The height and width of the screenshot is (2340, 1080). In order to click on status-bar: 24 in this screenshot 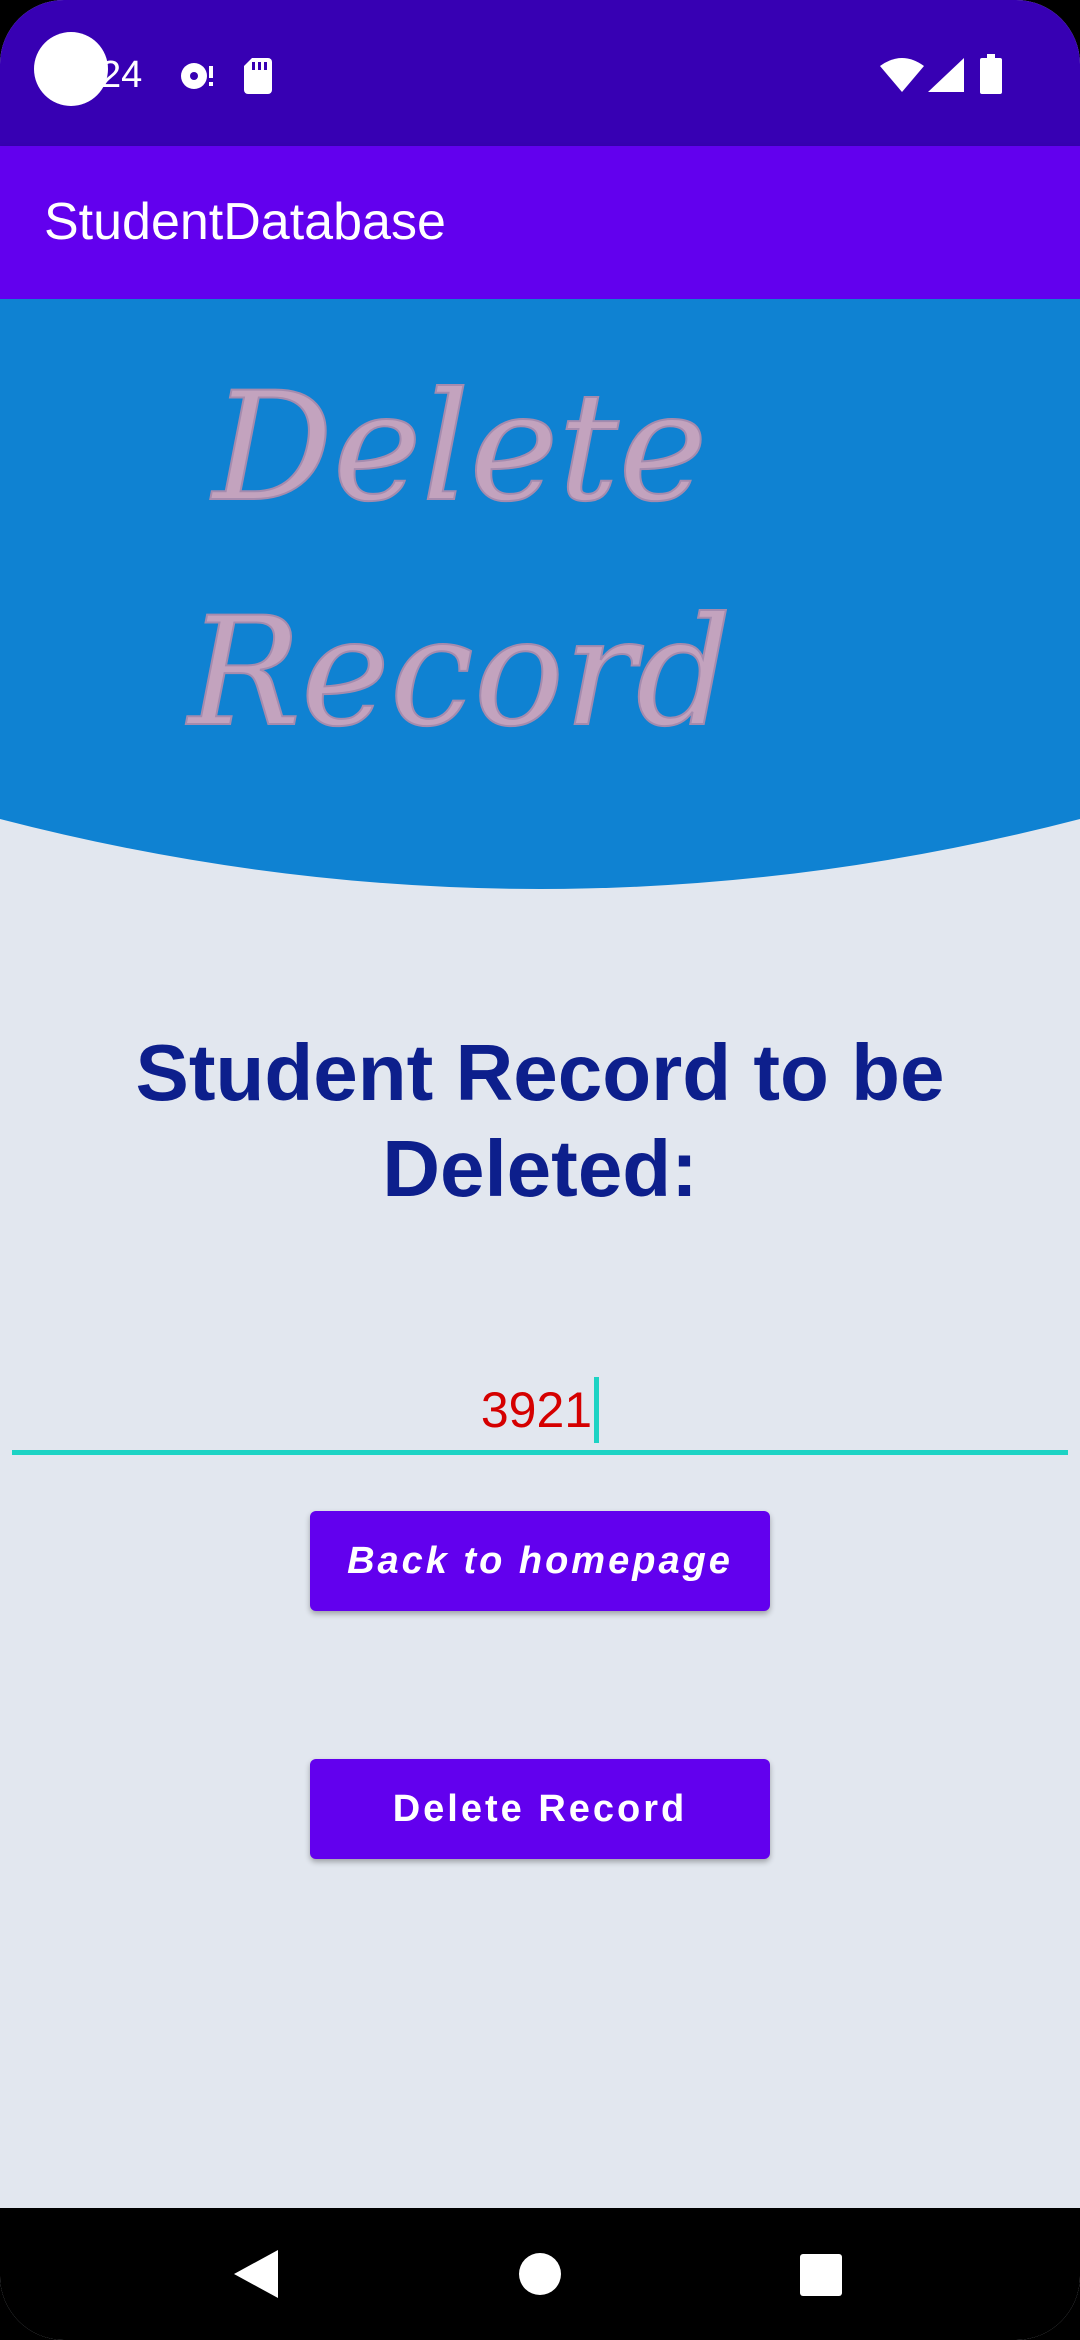, I will do `click(540, 73)`.